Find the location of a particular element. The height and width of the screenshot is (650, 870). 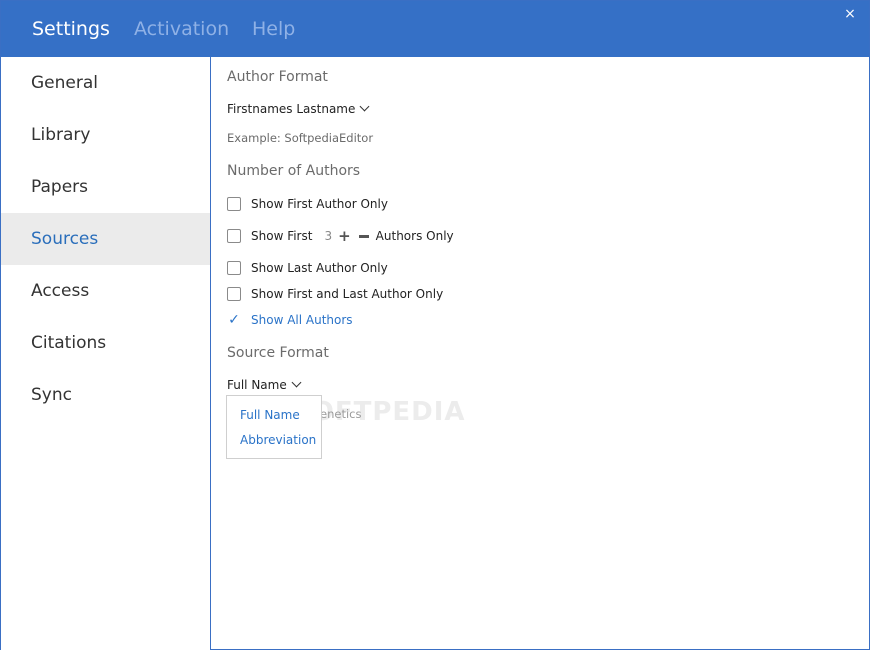

tab-activation: Activation is located at coordinates (181, 29).